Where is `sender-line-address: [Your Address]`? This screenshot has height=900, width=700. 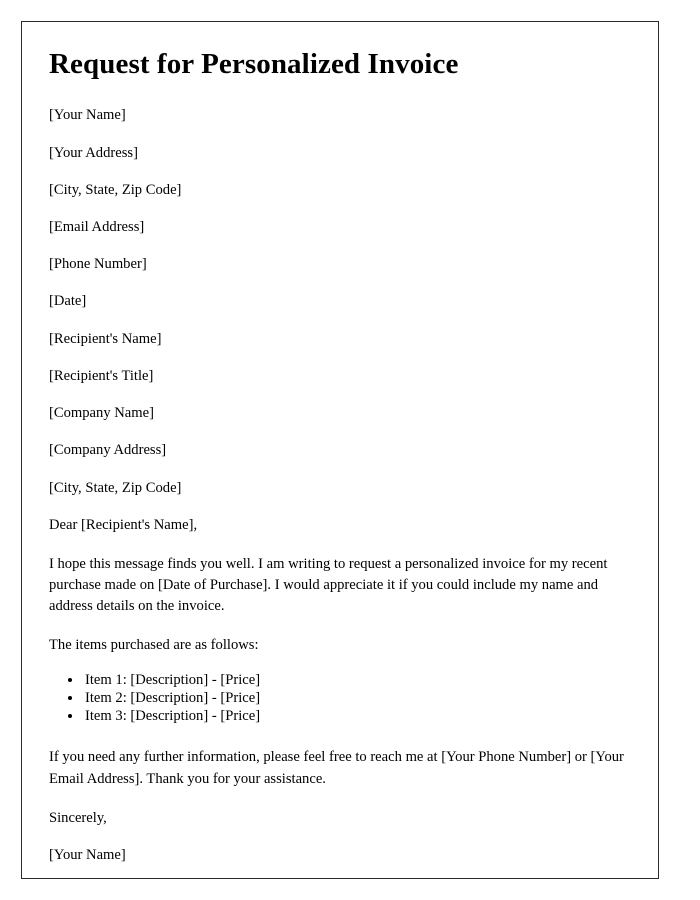 sender-line-address: [Your Address] is located at coordinates (93, 152).